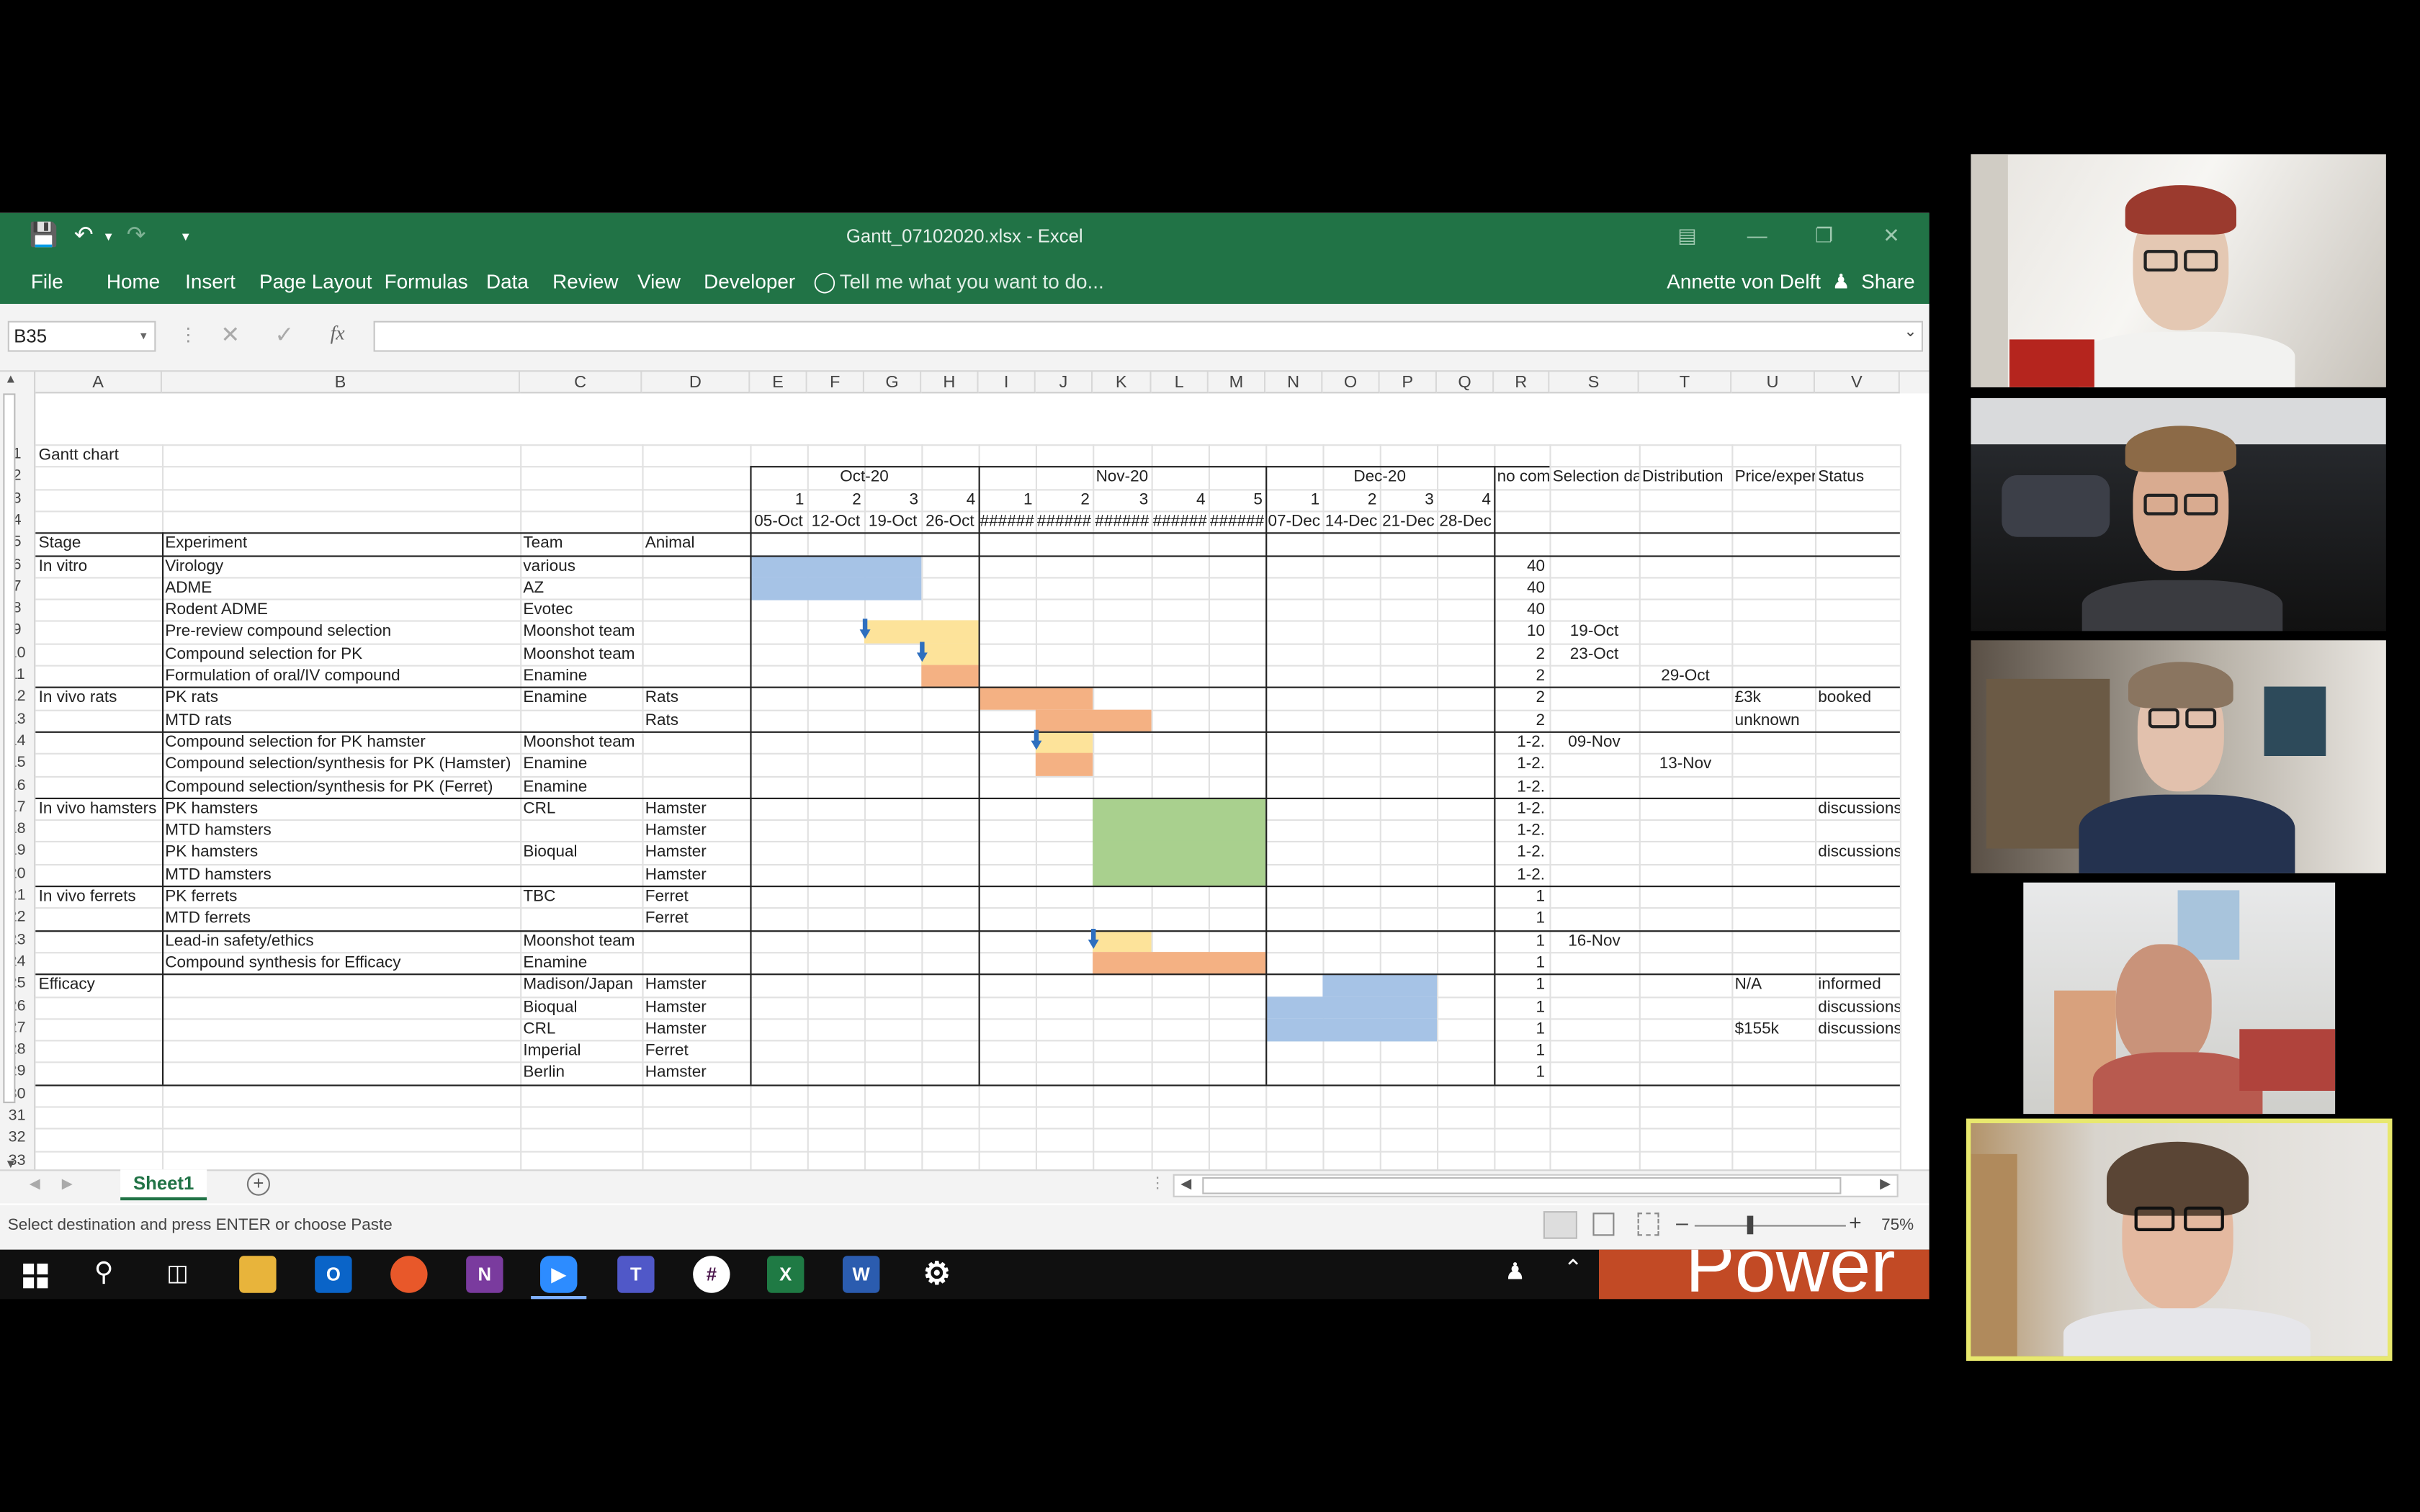 This screenshot has height=1512, width=2420. Describe the element at coordinates (35, 1184) in the screenshot. I see `scroll-left-icon: ◀` at that location.